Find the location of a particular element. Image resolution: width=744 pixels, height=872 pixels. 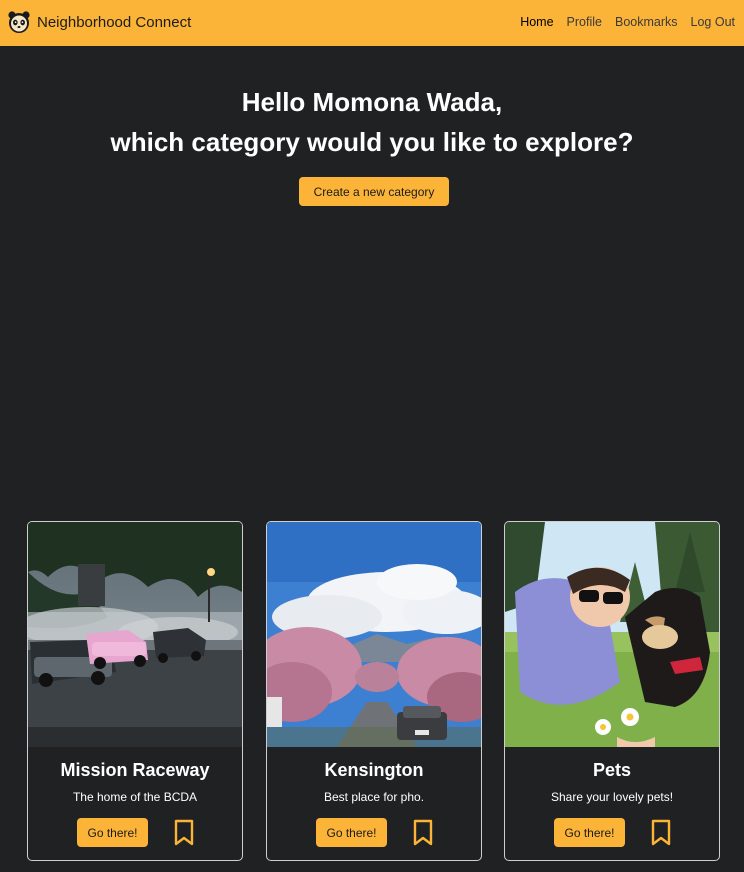

nav-profile-link: Profile is located at coordinates (584, 22).